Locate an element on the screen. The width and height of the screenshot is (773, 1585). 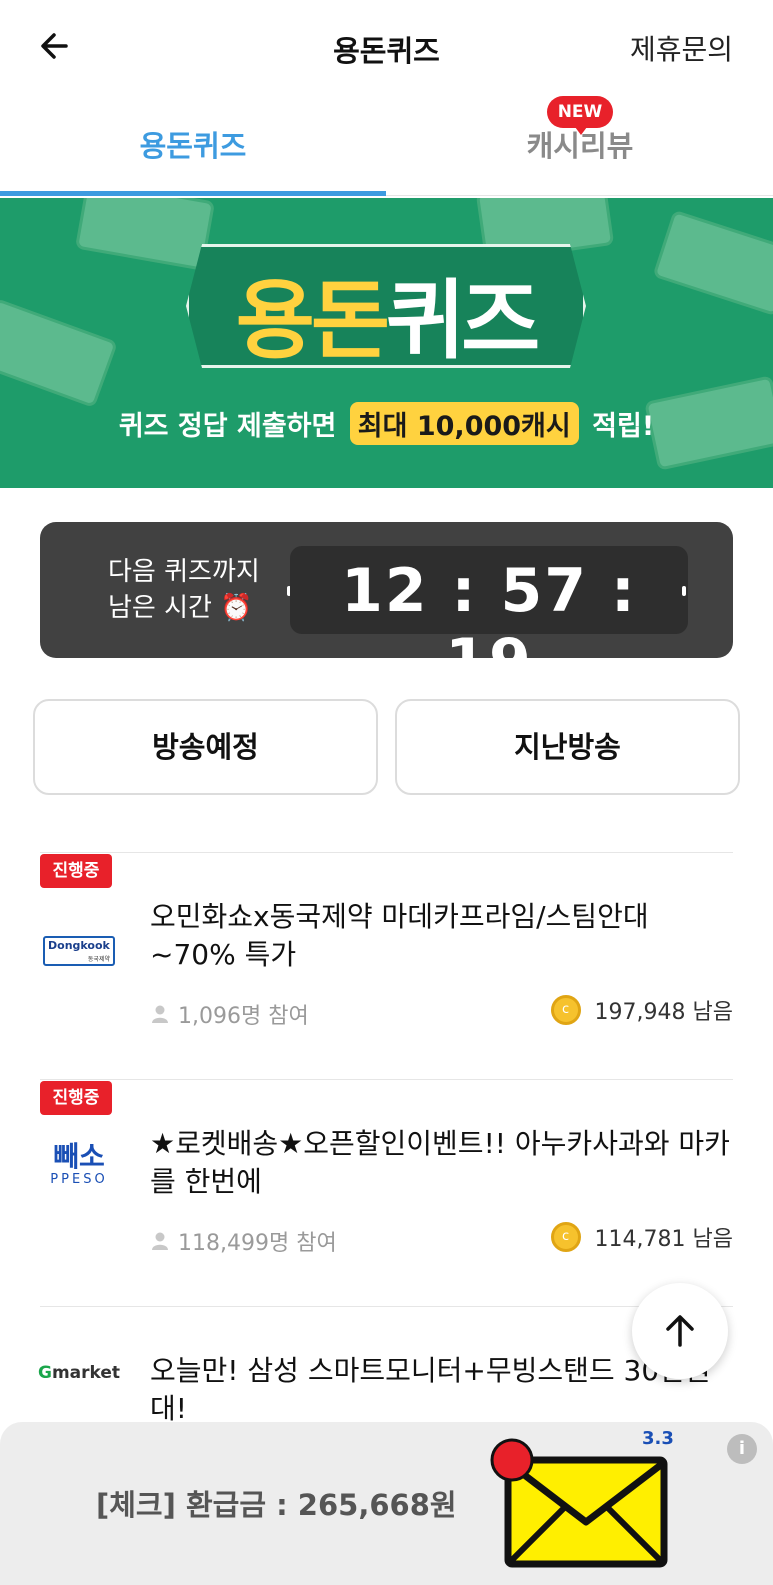
timer-dot is located at coordinates (684, 591).